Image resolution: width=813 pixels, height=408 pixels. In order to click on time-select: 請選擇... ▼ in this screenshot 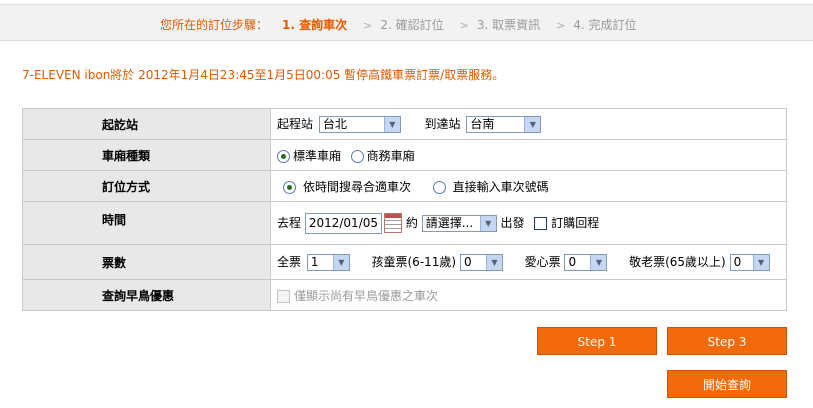, I will do `click(459, 223)`.